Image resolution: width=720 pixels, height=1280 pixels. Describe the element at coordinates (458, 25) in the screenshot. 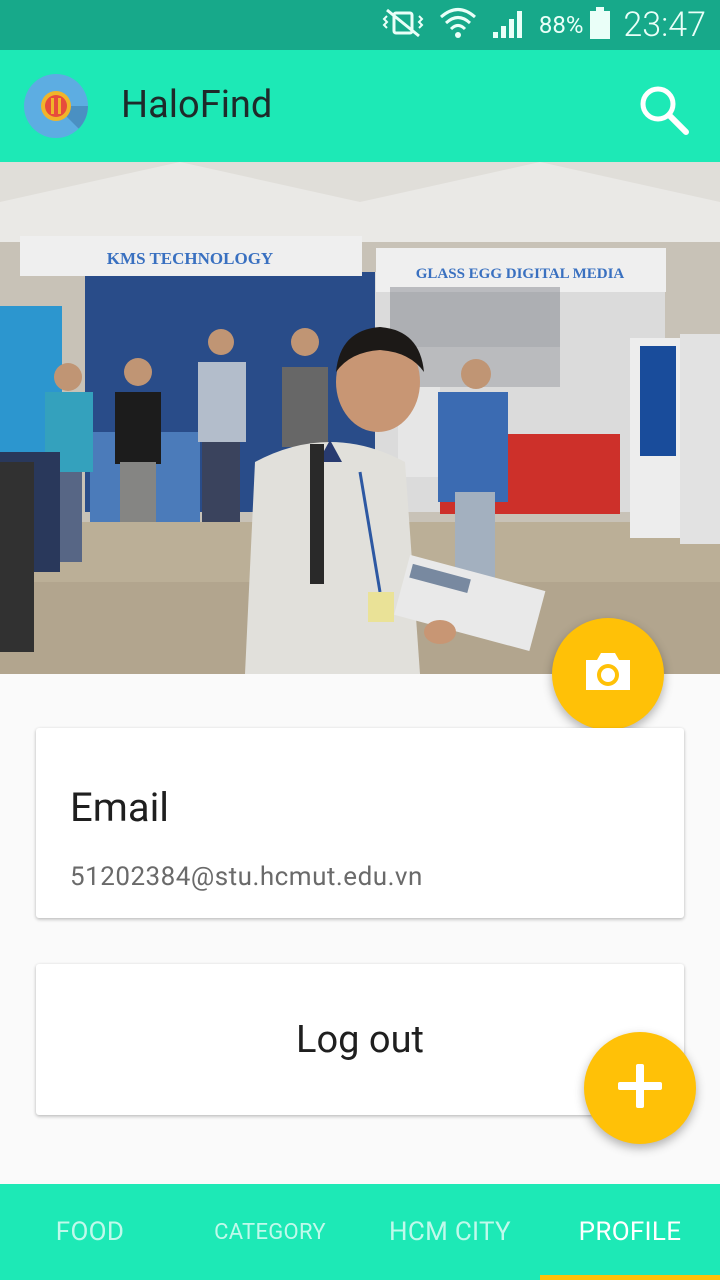

I see `wifi-icon` at that location.